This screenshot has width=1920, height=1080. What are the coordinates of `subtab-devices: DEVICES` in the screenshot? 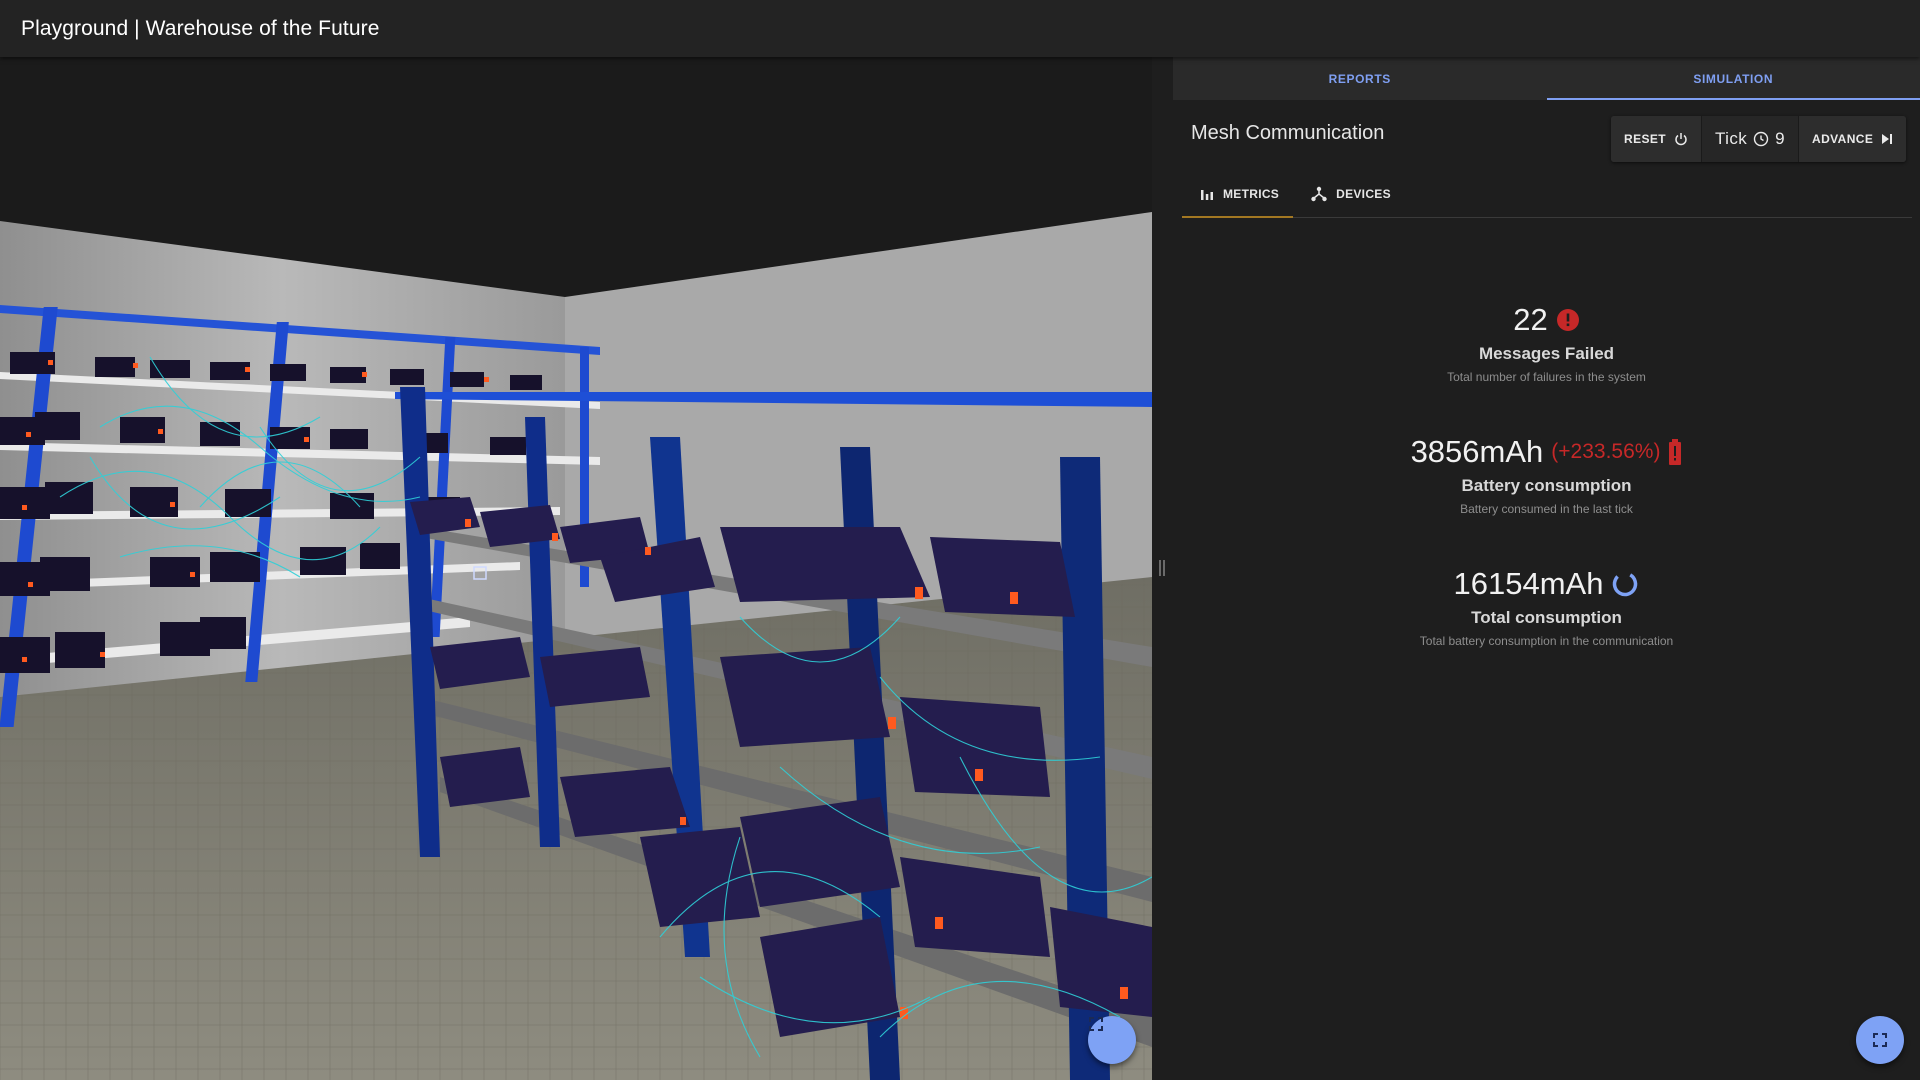 It's located at (1349, 193).